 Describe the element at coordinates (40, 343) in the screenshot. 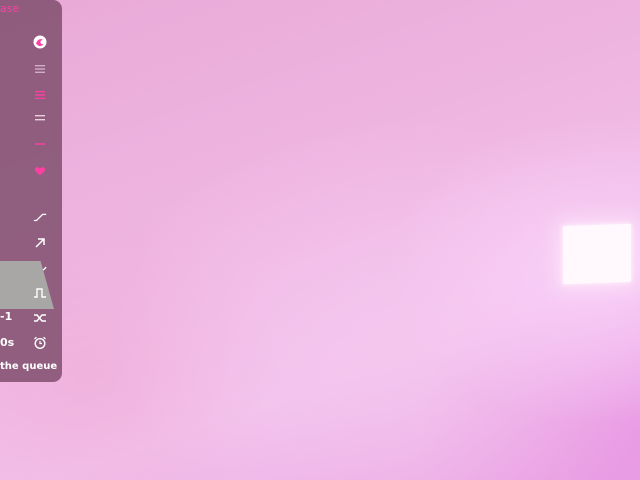

I see `alarm-icon` at that location.